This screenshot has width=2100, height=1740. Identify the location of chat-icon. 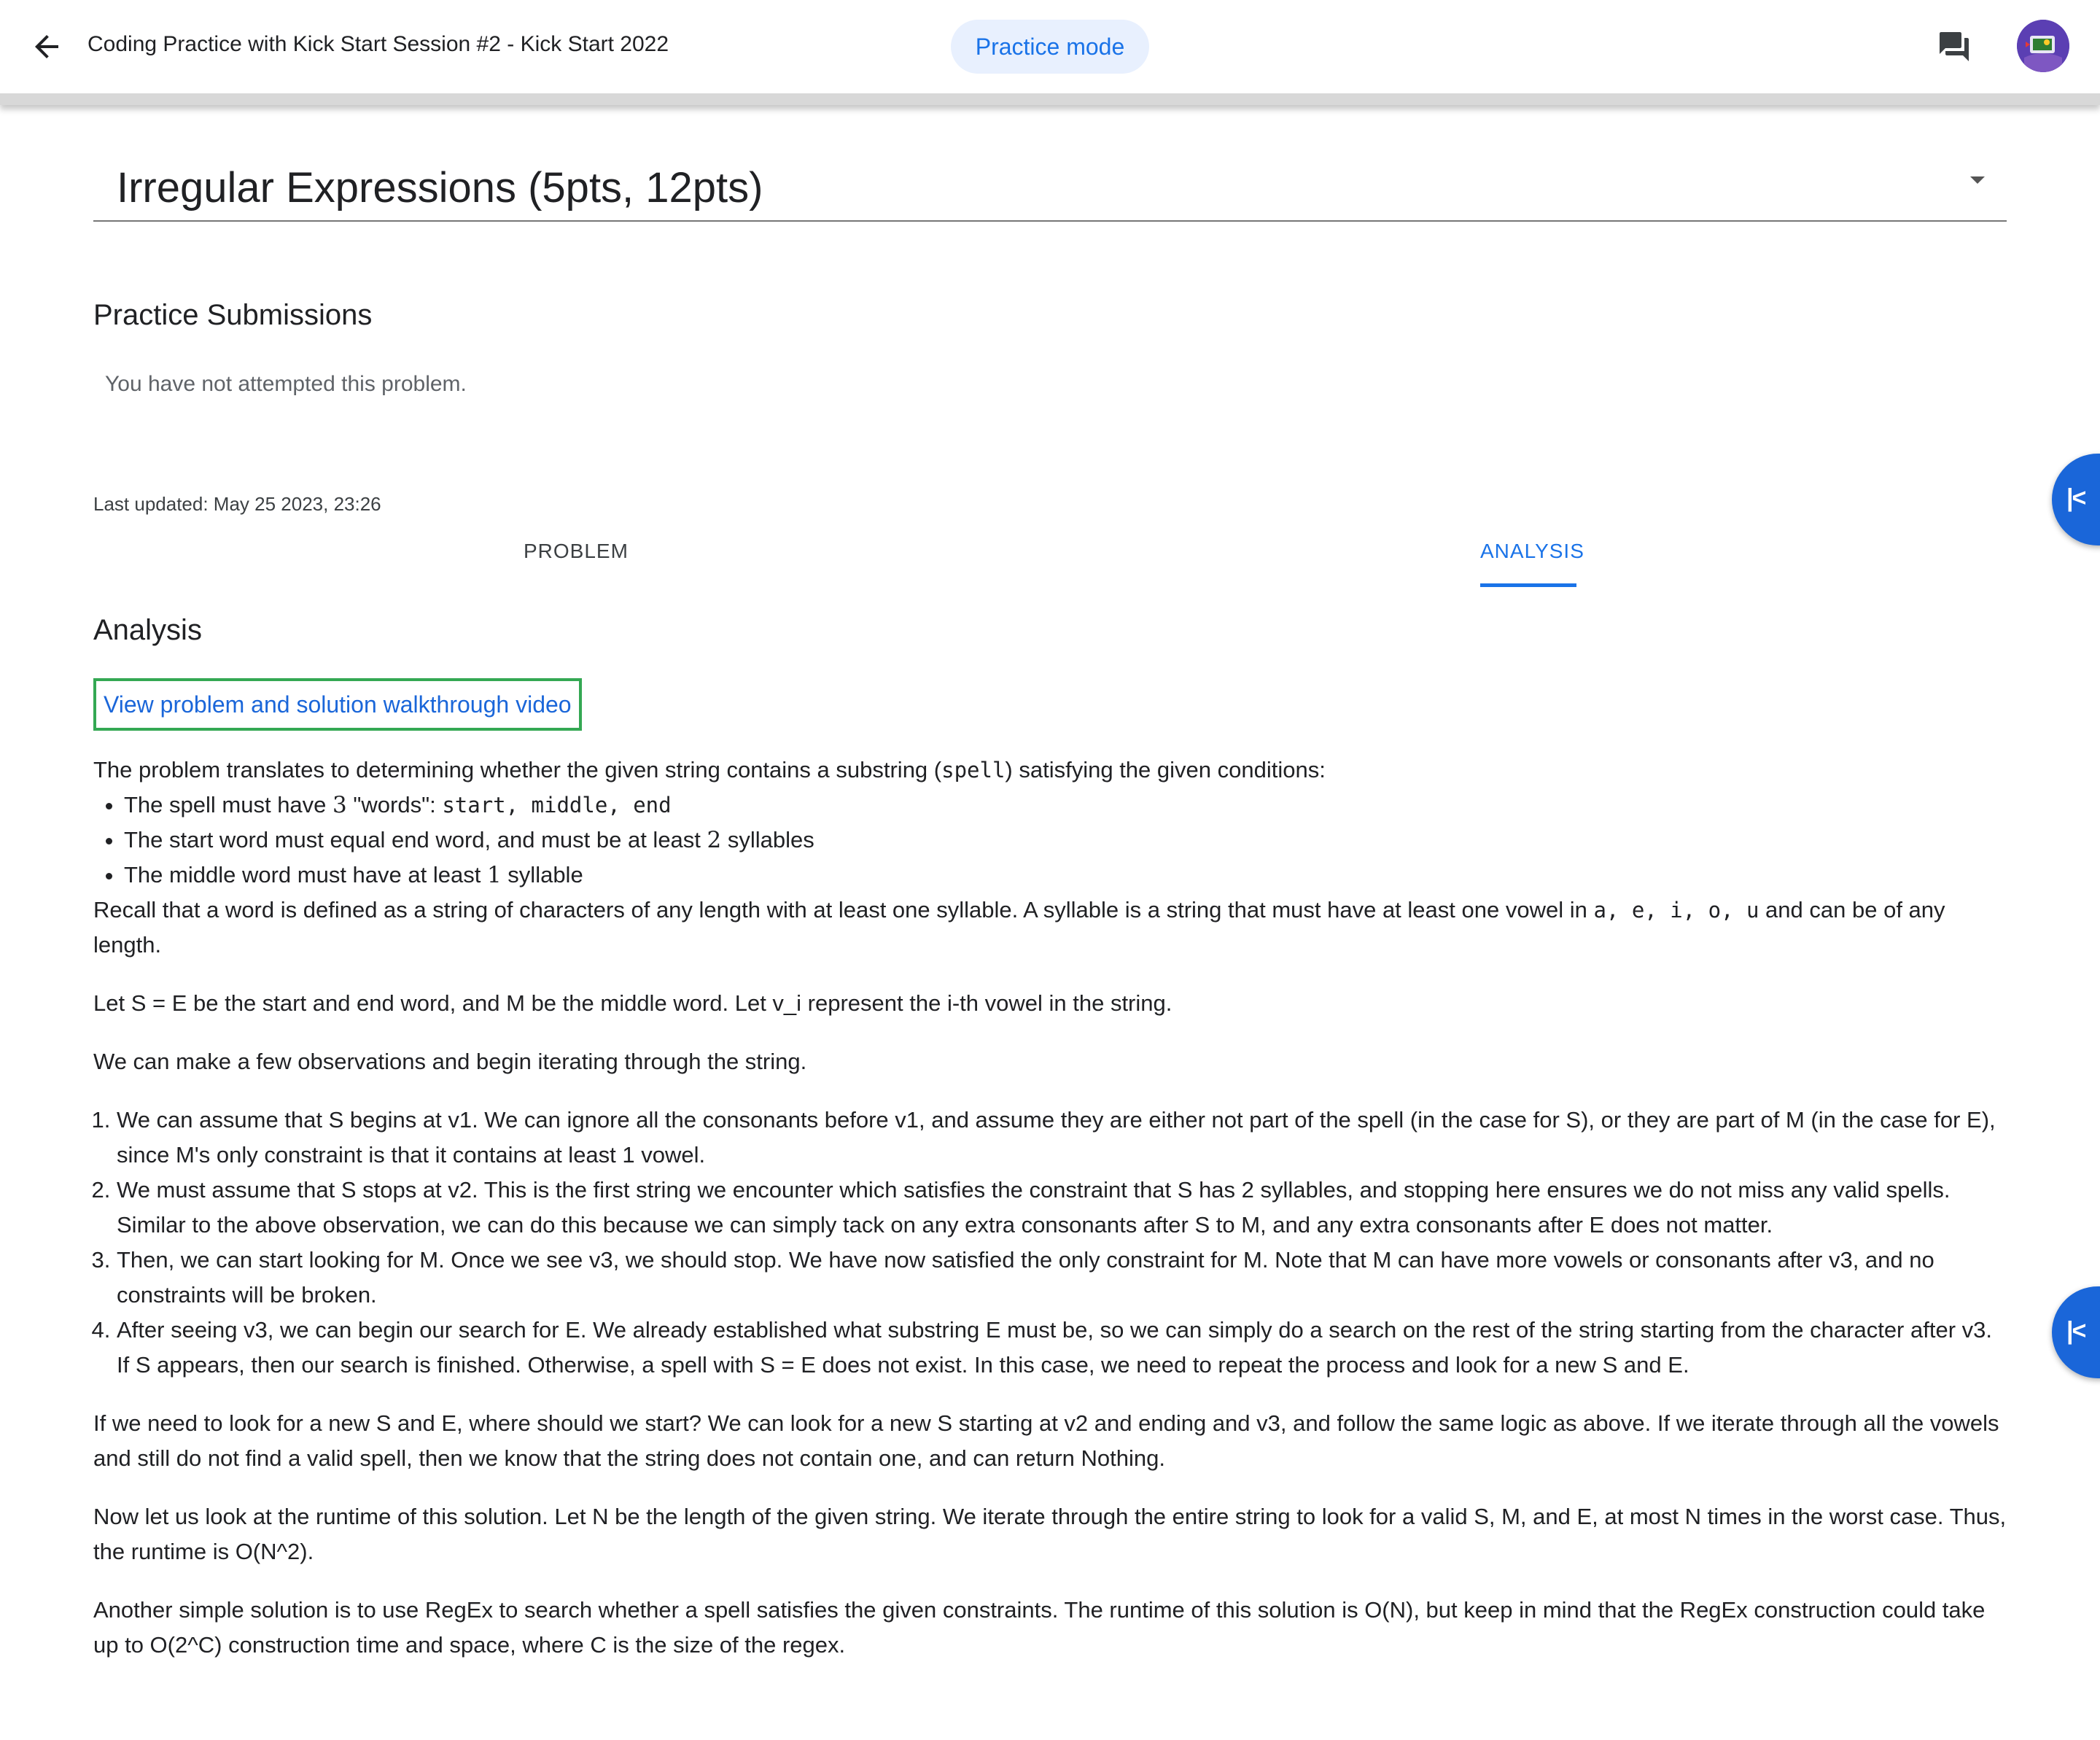
(1954, 46).